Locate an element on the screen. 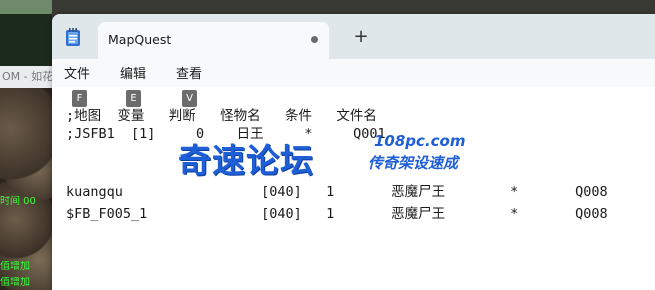 This screenshot has height=290, width=655. background-window: OM - 如花 时间 00 值增加 值增加 is located at coordinates (26, 145).